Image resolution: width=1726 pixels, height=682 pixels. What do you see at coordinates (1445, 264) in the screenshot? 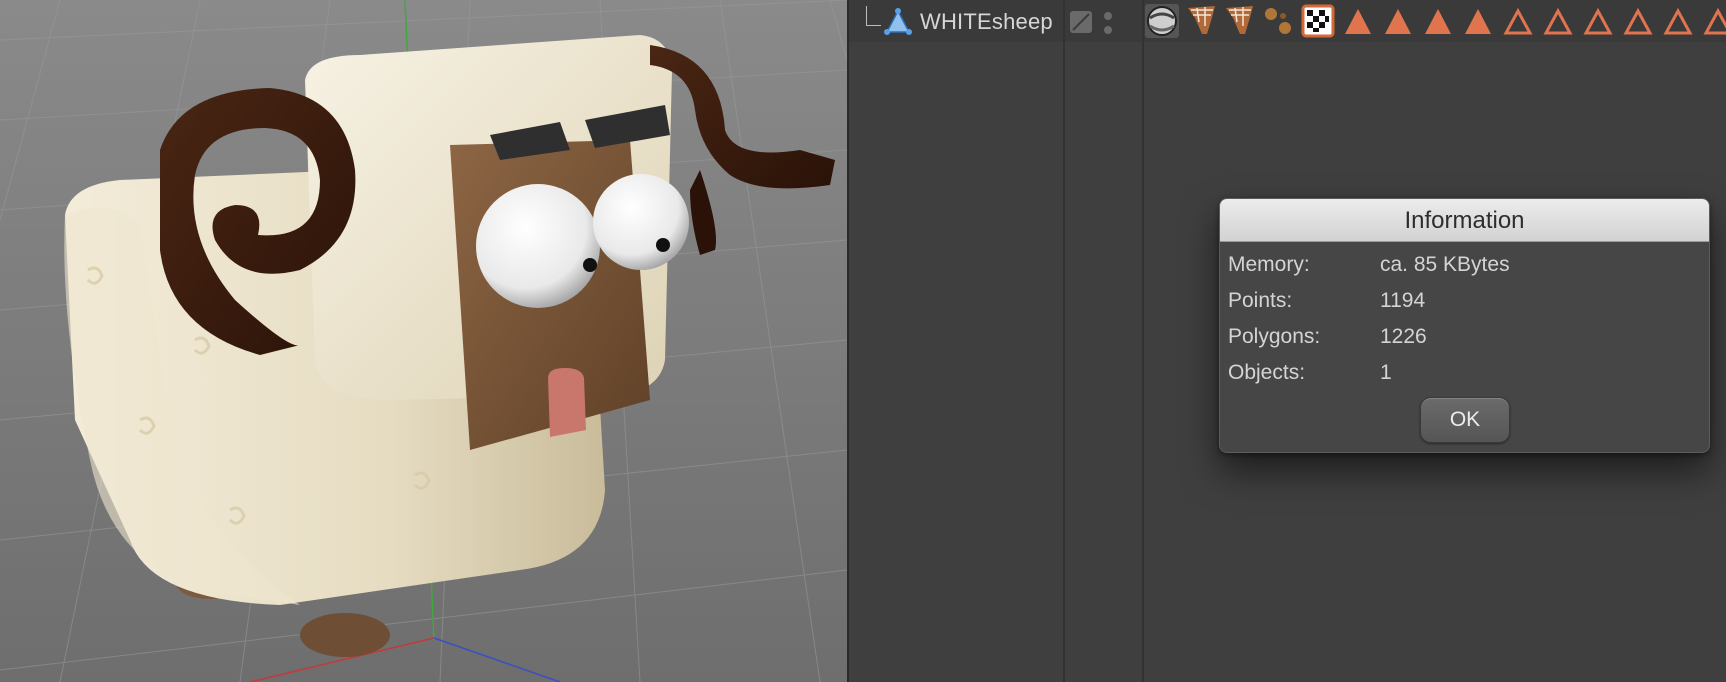
I see `info-value: ca. 85 KBytes` at bounding box center [1445, 264].